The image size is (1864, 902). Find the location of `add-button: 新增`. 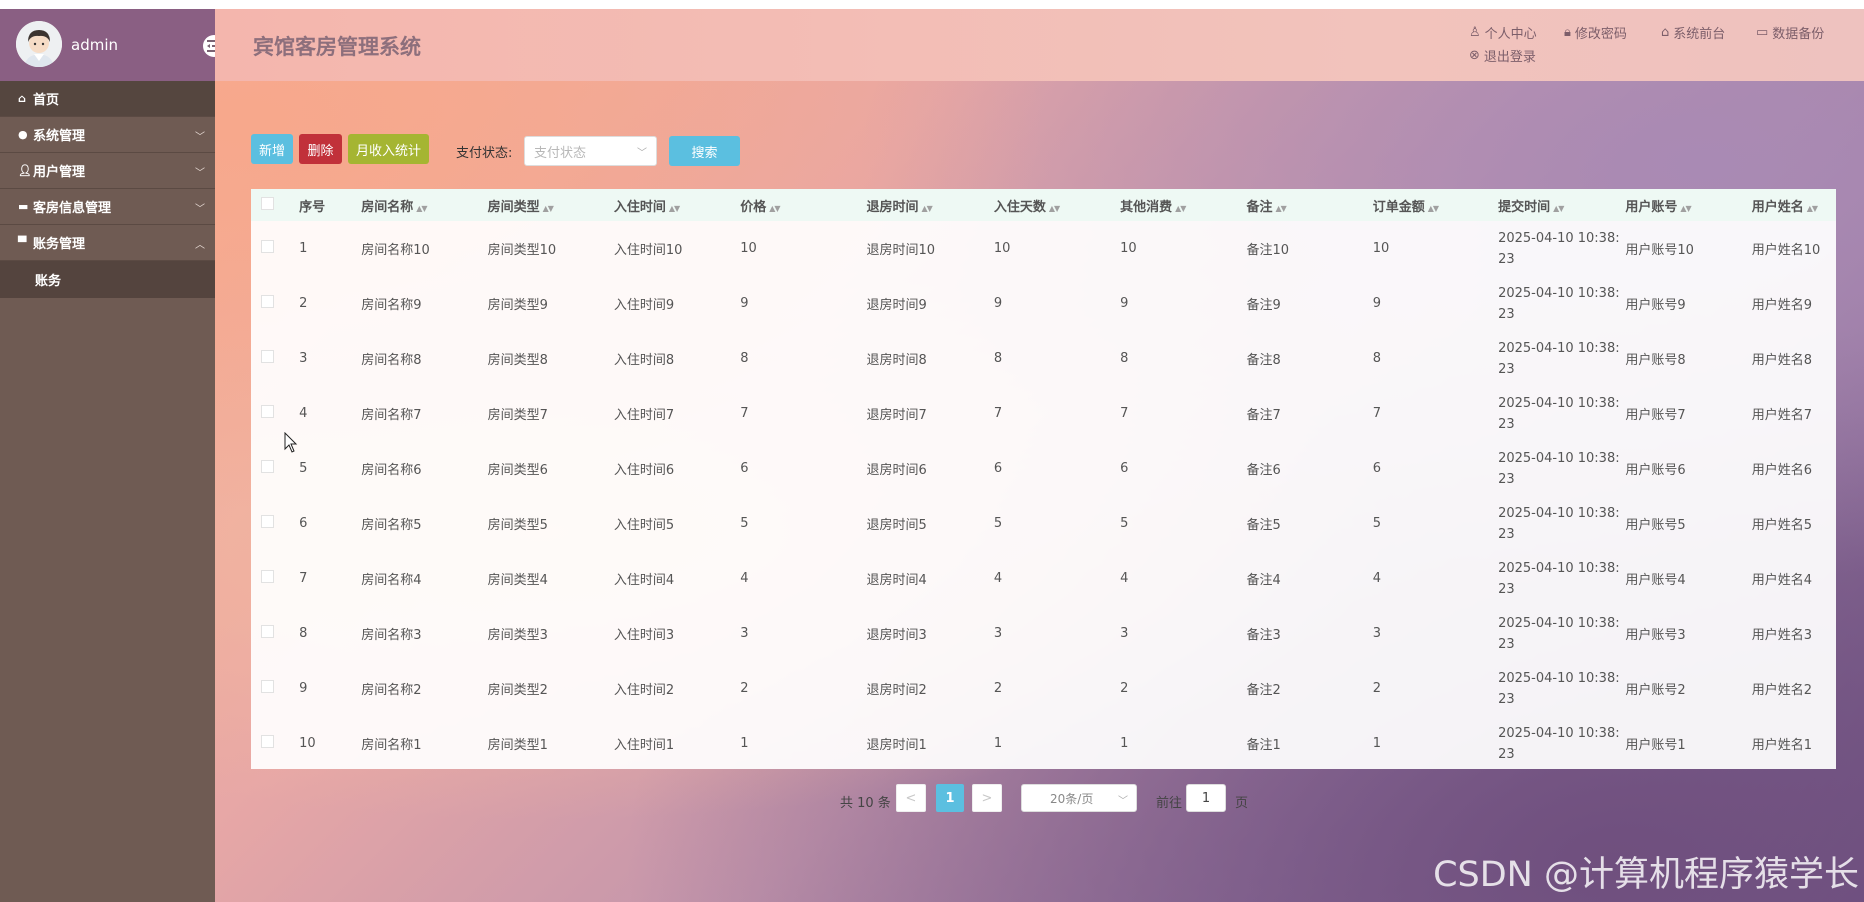

add-button: 新增 is located at coordinates (272, 149).